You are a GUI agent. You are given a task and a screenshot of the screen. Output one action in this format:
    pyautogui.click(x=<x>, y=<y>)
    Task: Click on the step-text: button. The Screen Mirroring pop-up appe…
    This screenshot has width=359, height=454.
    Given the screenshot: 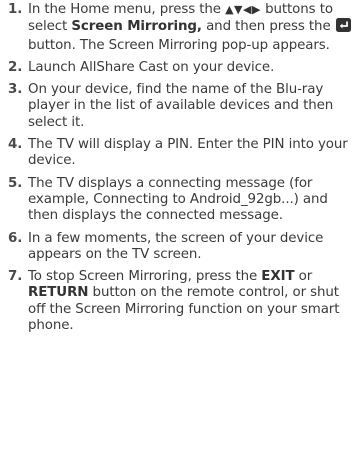 What is the action you would take?
    pyautogui.click(x=179, y=45)
    